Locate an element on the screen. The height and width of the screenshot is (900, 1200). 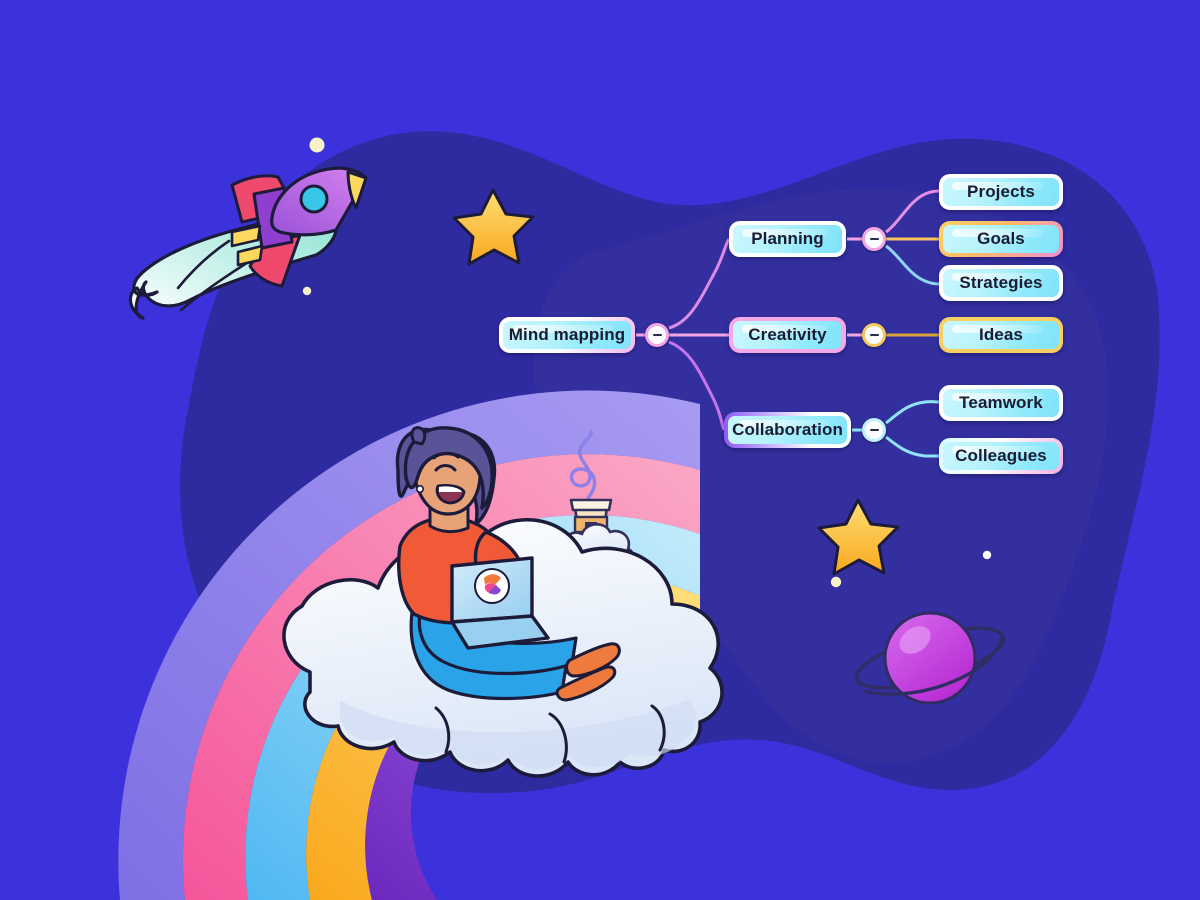
node-projects: Projects is located at coordinates (1001, 192).